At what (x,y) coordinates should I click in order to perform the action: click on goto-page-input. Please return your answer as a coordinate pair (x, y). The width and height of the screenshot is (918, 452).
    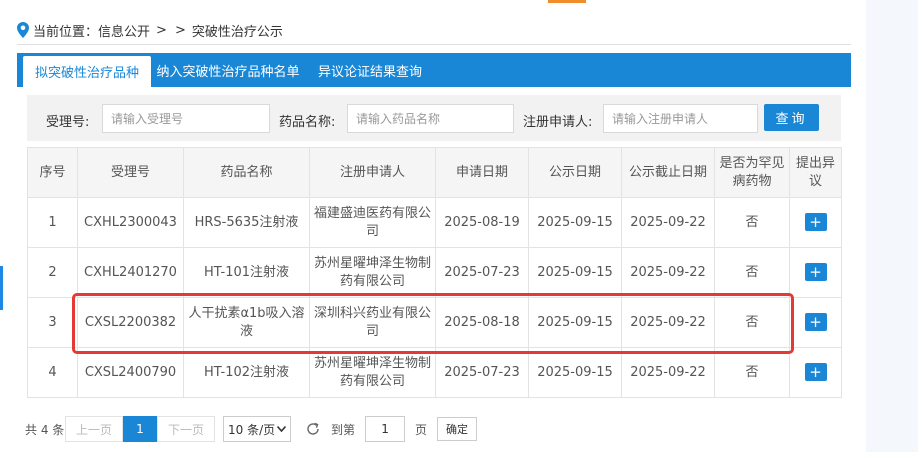
    Looking at the image, I should click on (385, 429).